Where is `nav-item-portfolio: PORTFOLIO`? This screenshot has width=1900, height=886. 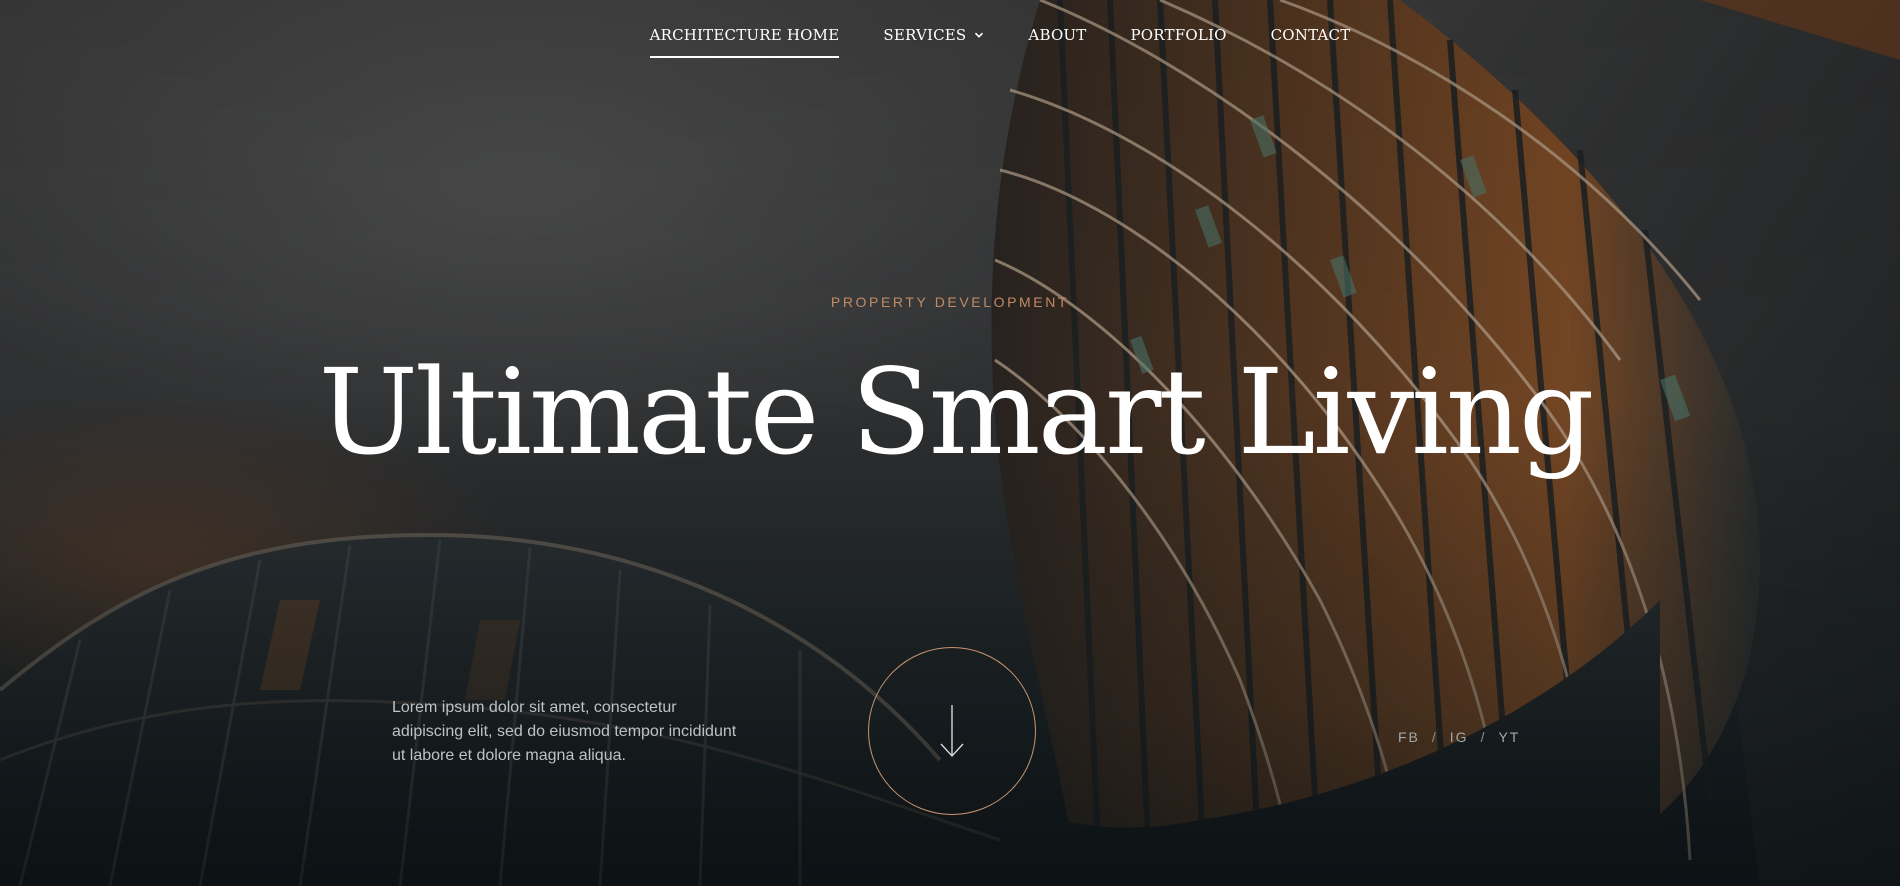
nav-item-portfolio: PORTFOLIO is located at coordinates (1178, 42).